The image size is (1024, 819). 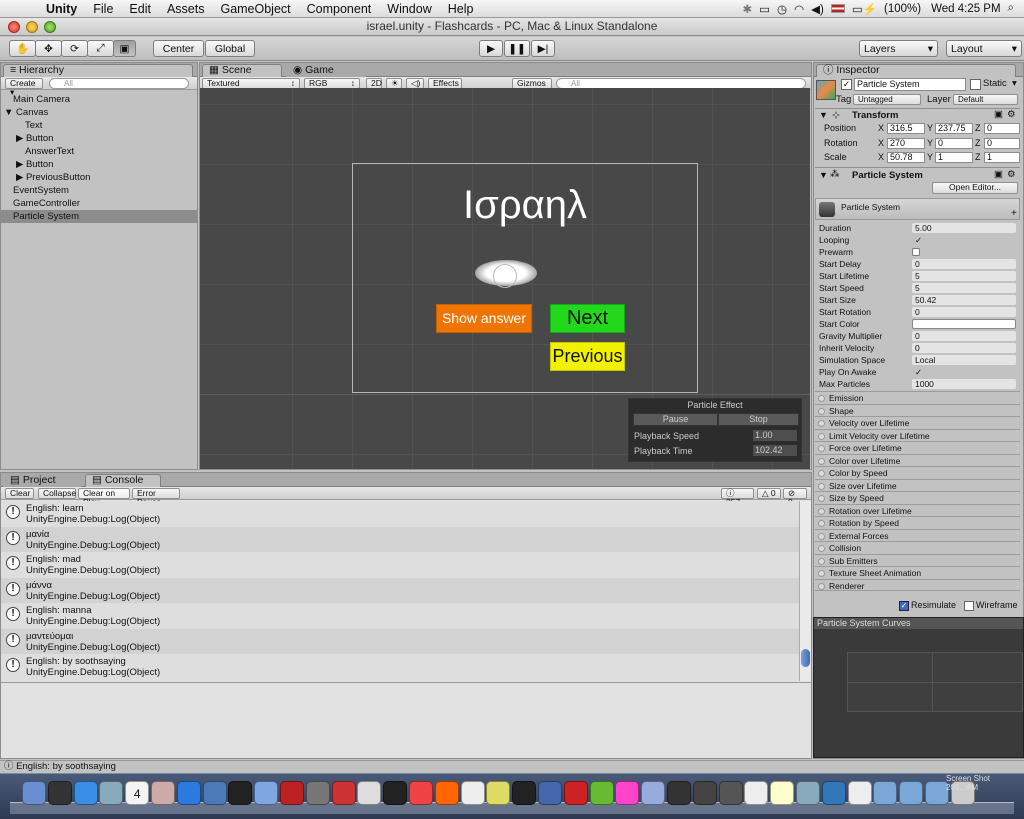 What do you see at coordinates (119, 83) in the screenshot?
I see `hierarchy-search-input: All` at bounding box center [119, 83].